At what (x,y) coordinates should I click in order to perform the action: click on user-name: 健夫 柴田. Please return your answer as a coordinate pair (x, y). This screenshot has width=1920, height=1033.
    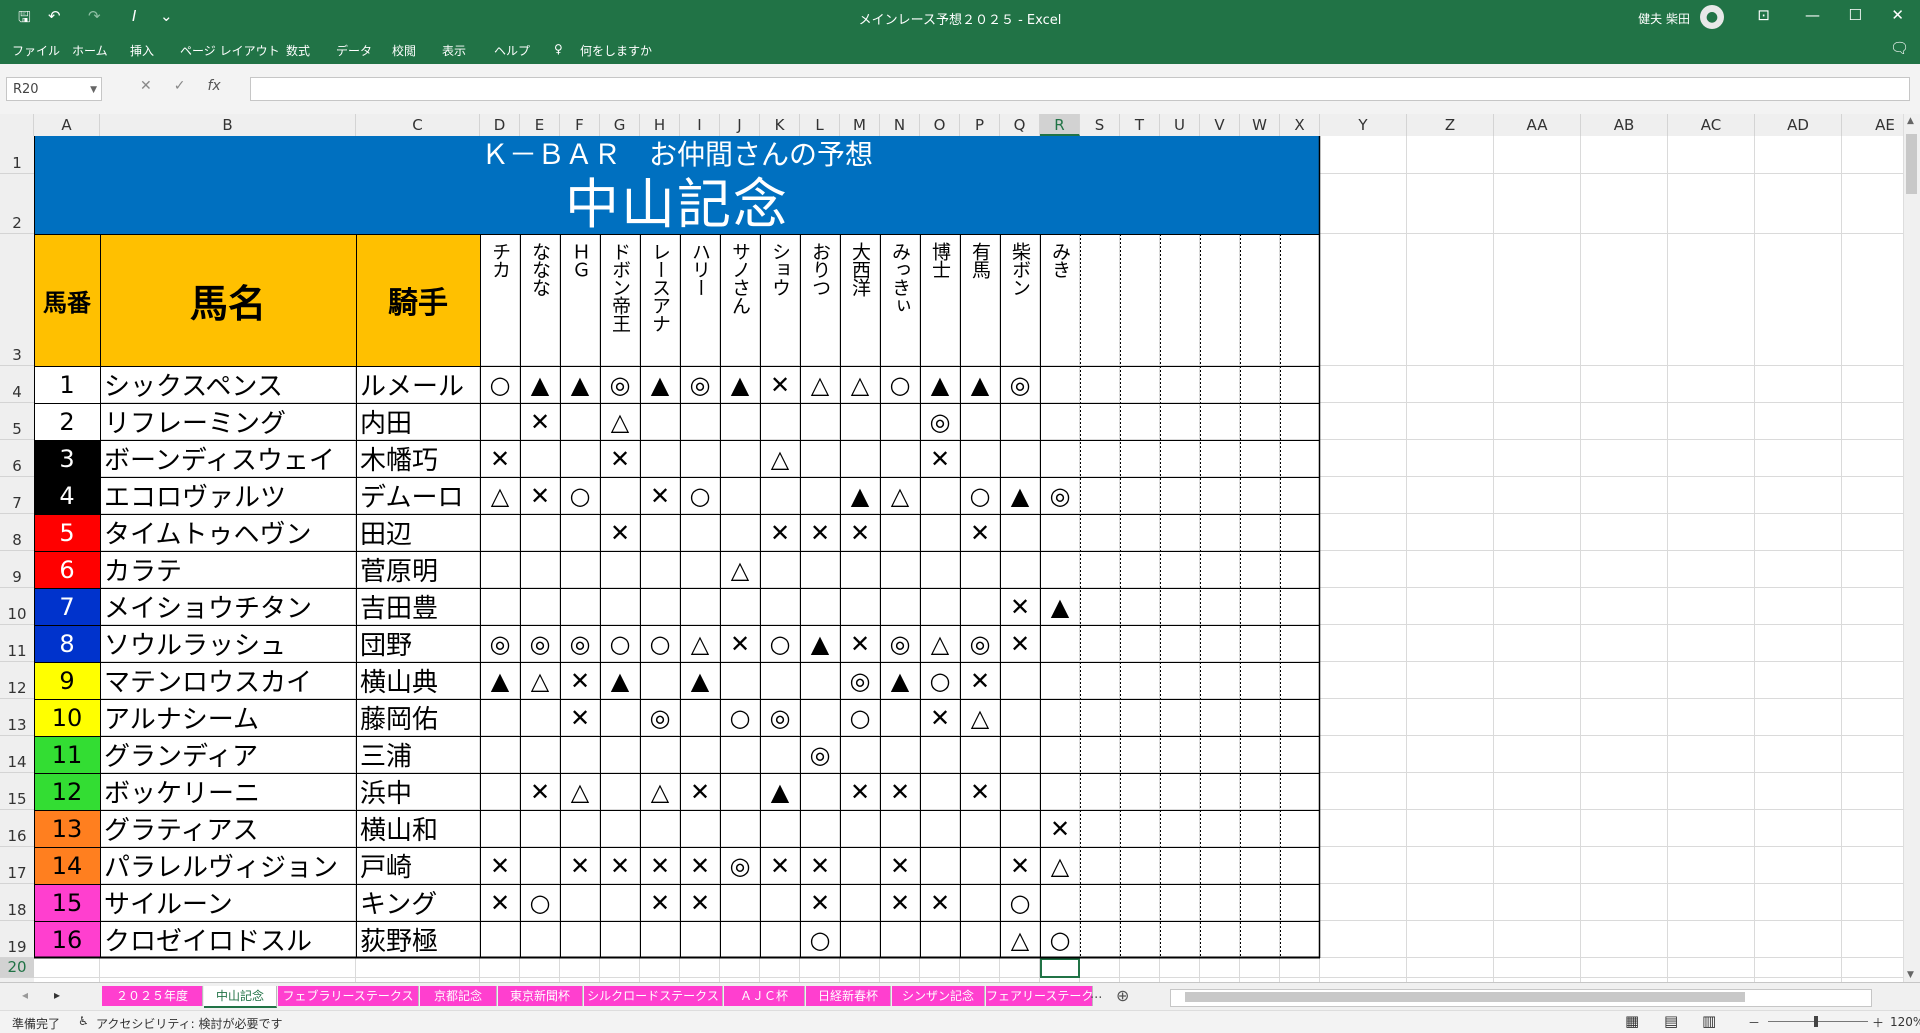
    Looking at the image, I should click on (1664, 18).